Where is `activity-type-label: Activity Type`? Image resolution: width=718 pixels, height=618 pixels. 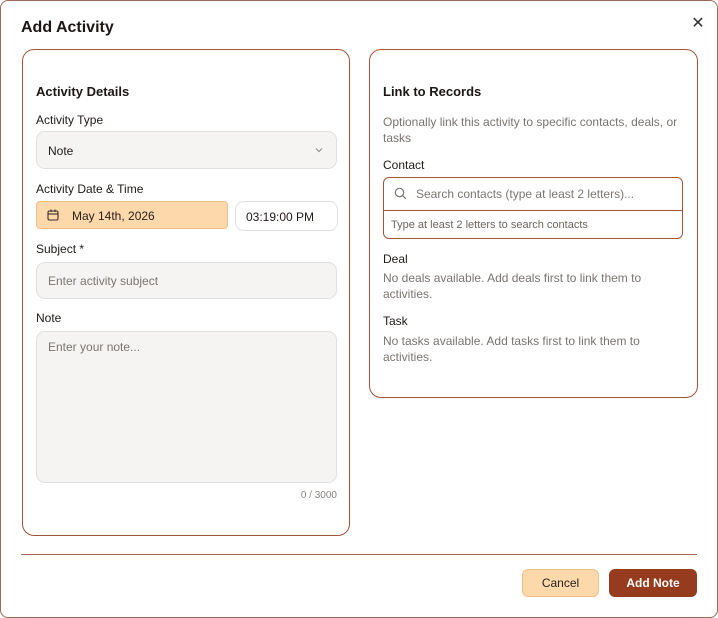
activity-type-label: Activity Type is located at coordinates (70, 120).